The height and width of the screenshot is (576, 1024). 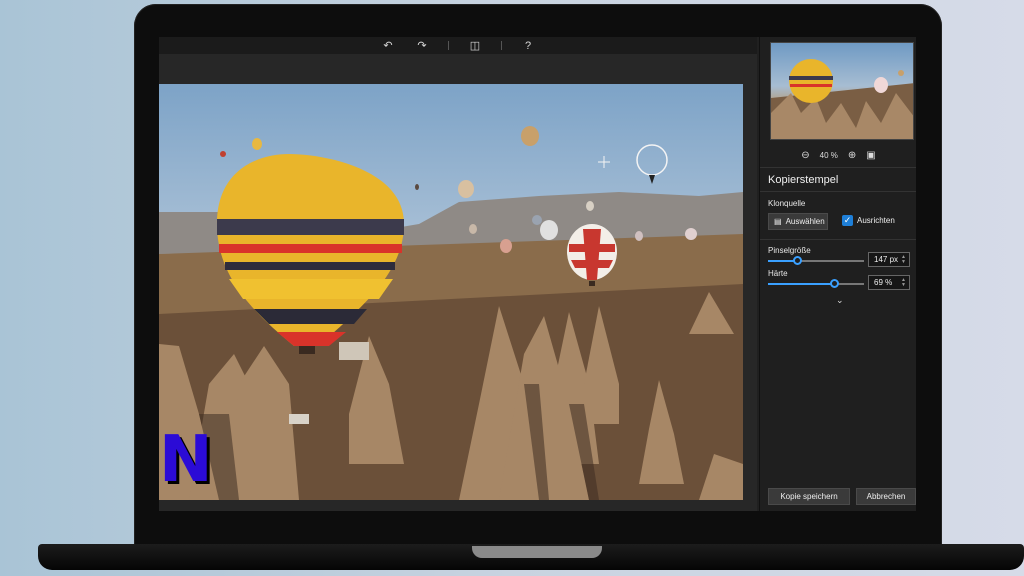 I want to click on laptop-notch, so click(x=537, y=552).